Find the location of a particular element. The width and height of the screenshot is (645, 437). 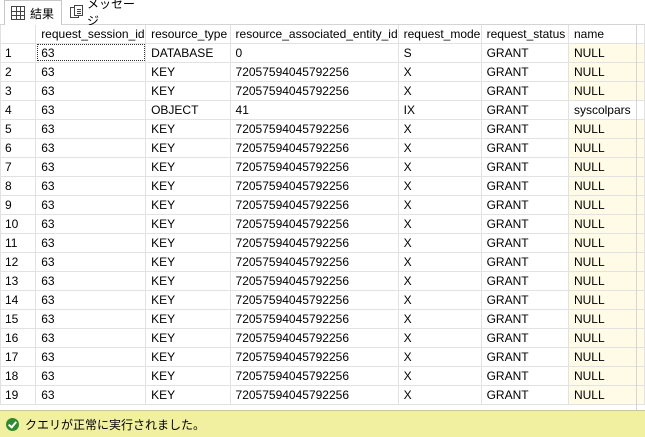

table-row: 12 63 KEY 72057594045792256 X GRANT NULL is located at coordinates (322, 261).